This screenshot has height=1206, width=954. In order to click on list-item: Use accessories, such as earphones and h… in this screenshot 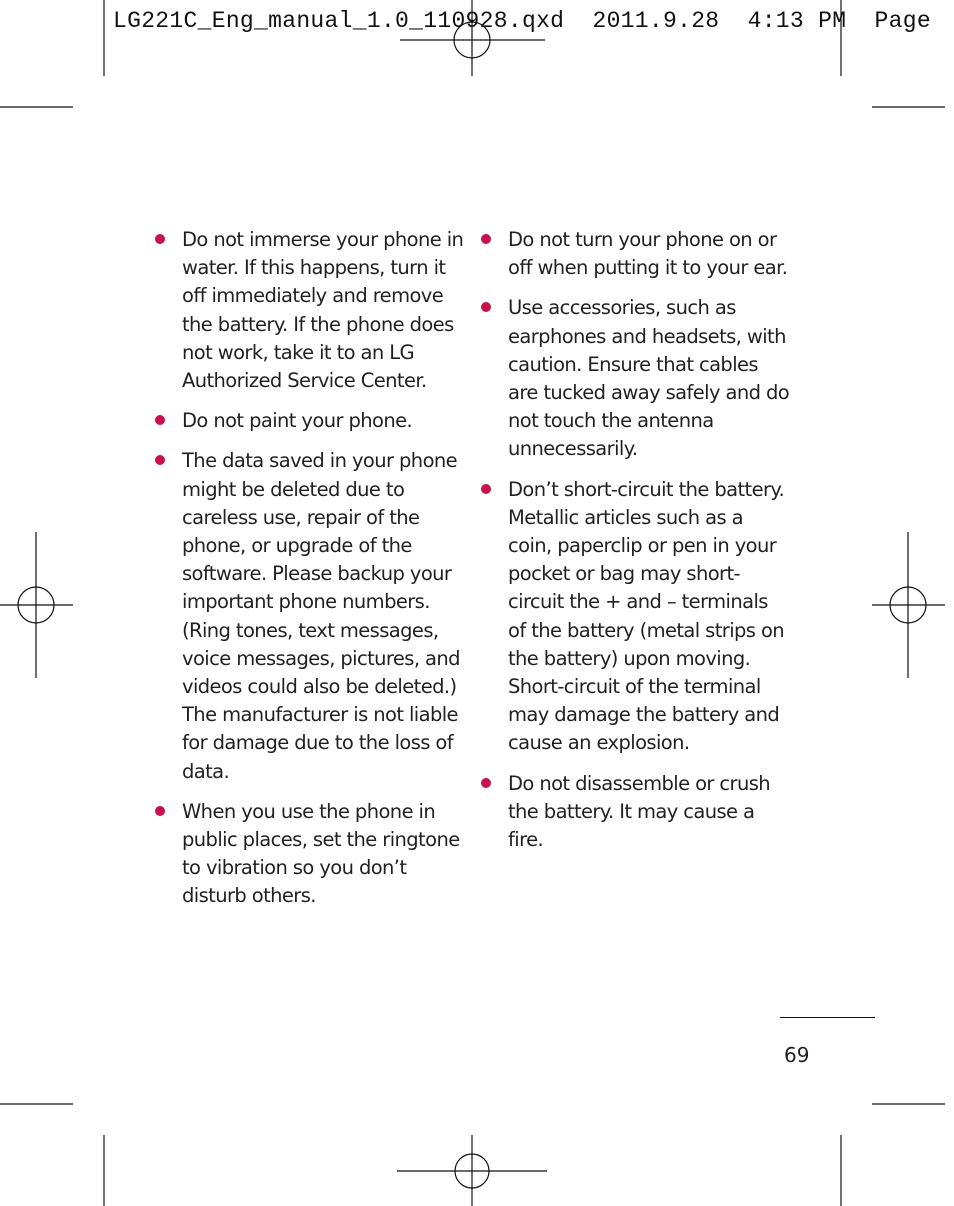, I will do `click(636, 378)`.